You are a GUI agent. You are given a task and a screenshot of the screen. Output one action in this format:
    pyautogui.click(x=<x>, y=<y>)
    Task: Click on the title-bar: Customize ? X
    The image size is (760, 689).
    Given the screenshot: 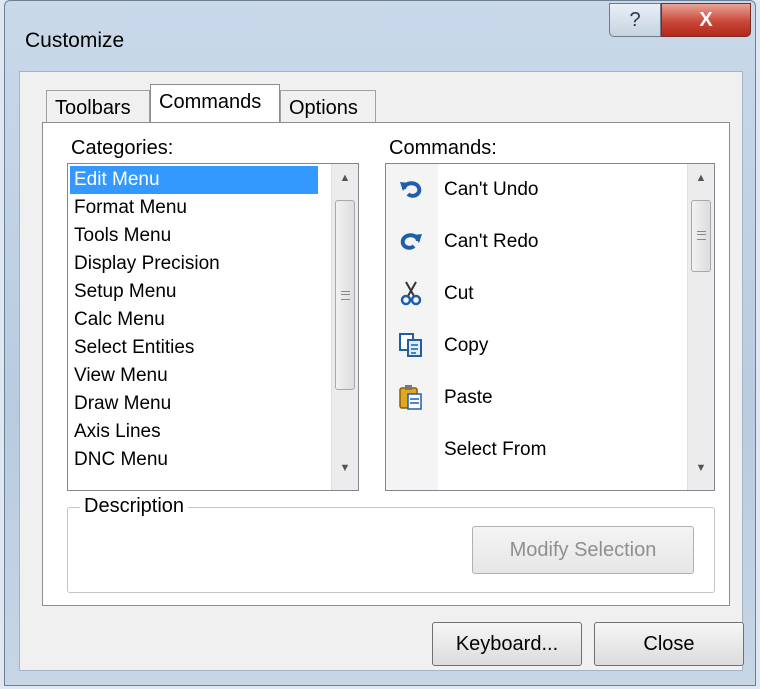 What is the action you would take?
    pyautogui.click(x=380, y=37)
    